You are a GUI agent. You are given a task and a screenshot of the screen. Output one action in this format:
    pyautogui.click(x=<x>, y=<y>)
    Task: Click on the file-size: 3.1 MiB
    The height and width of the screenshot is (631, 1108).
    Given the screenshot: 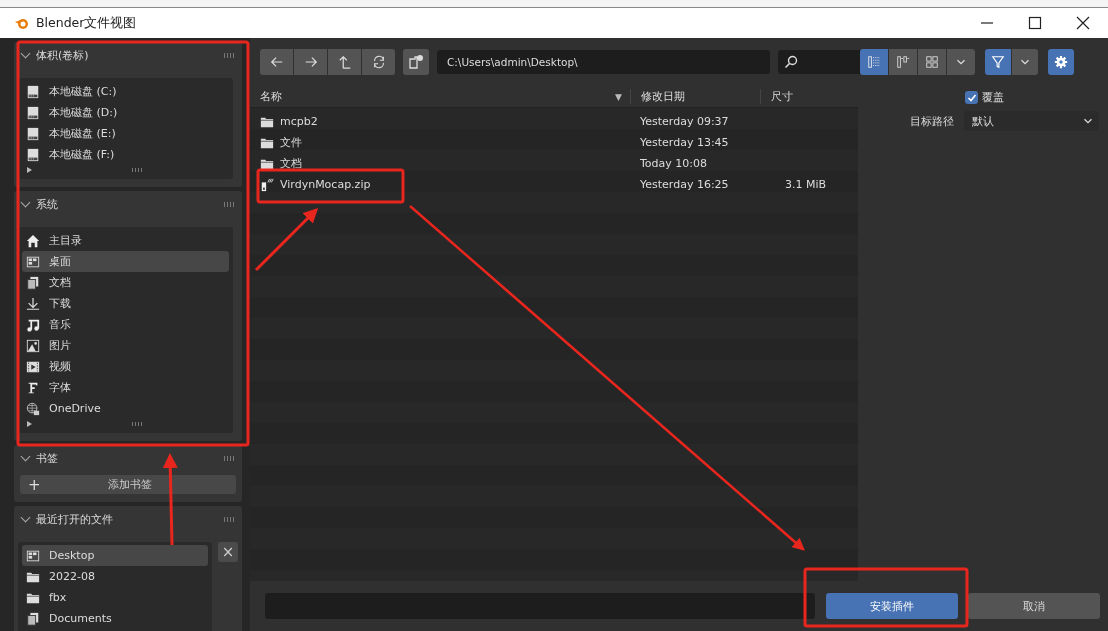 What is the action you would take?
    pyautogui.click(x=805, y=184)
    